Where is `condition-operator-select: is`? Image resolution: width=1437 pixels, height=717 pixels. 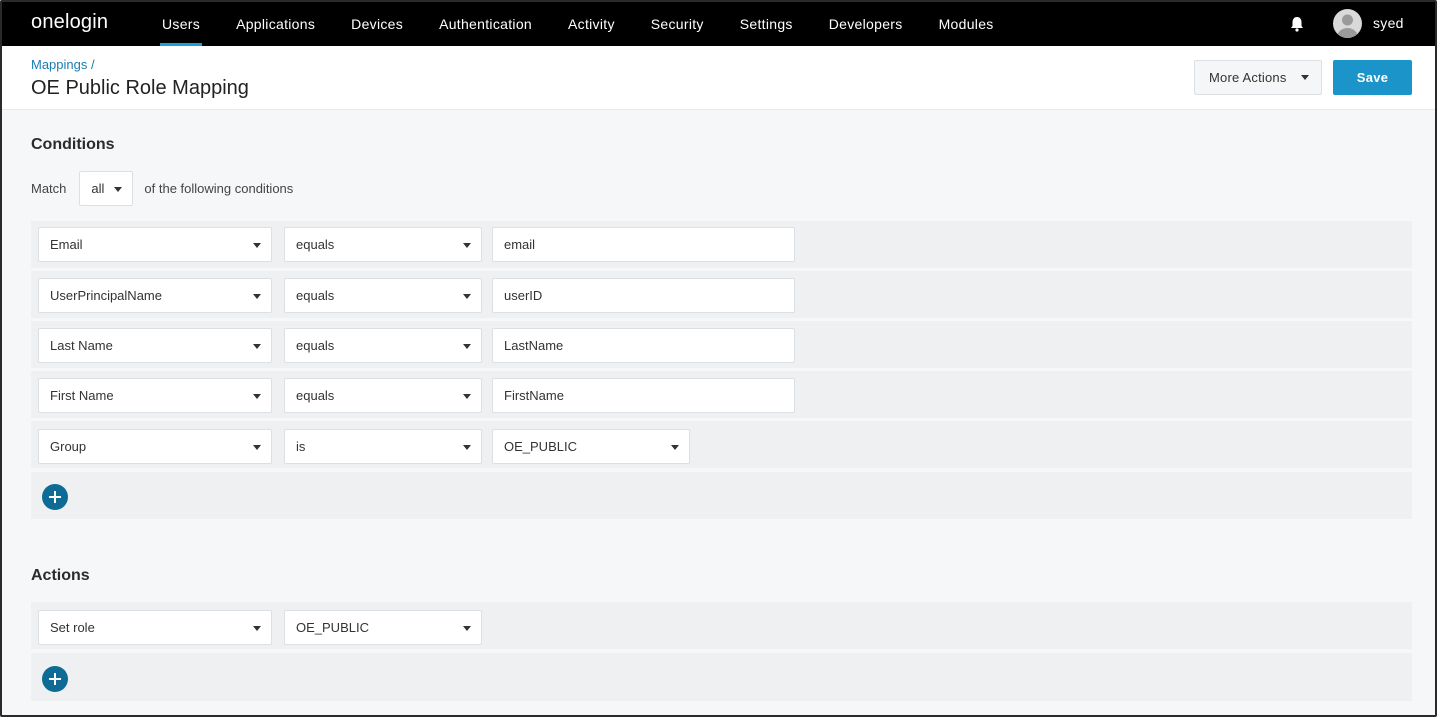
condition-operator-select: is is located at coordinates (383, 446).